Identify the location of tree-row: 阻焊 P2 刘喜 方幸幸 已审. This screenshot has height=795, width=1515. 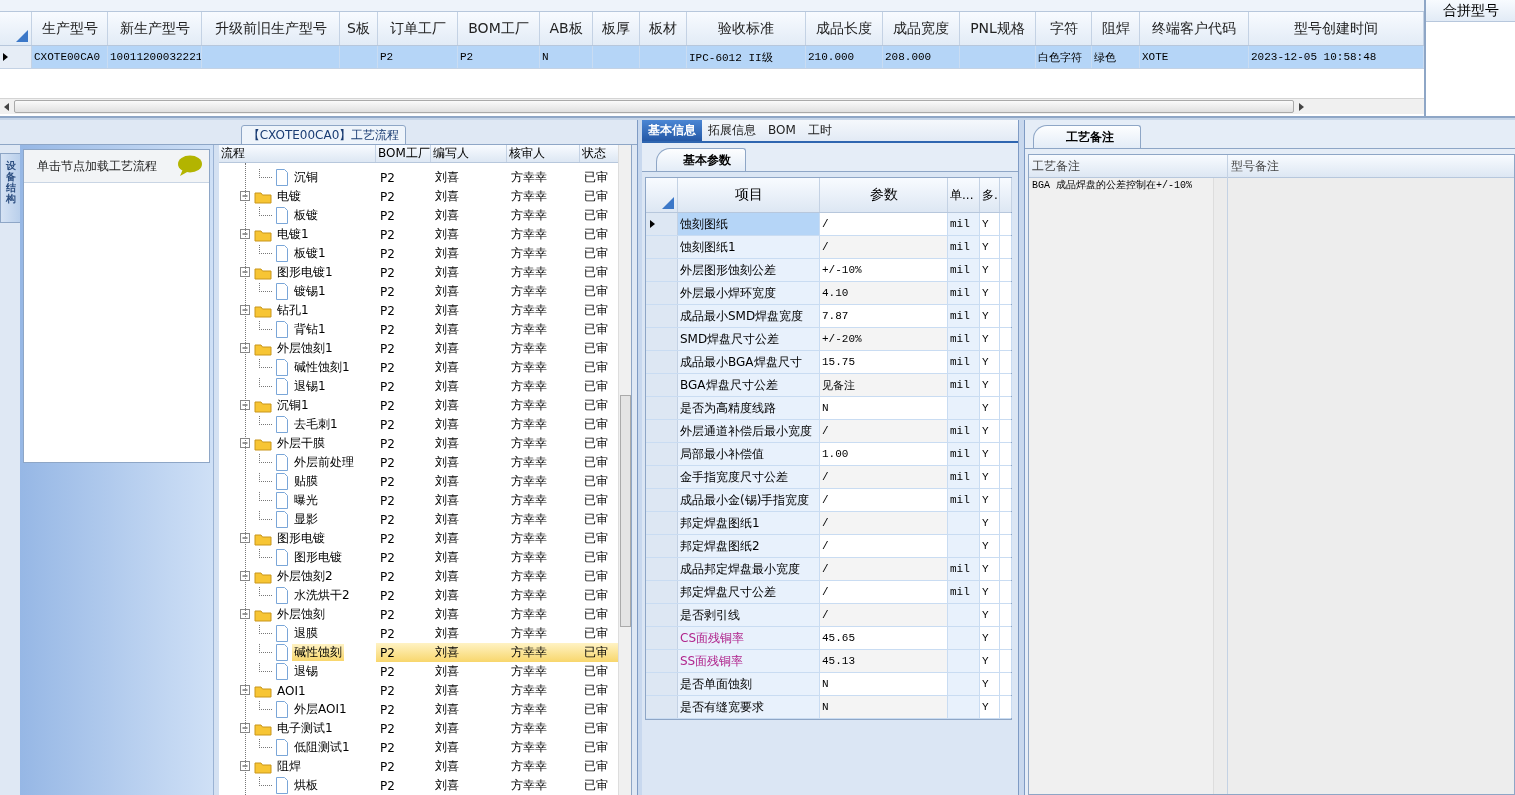
(419, 766).